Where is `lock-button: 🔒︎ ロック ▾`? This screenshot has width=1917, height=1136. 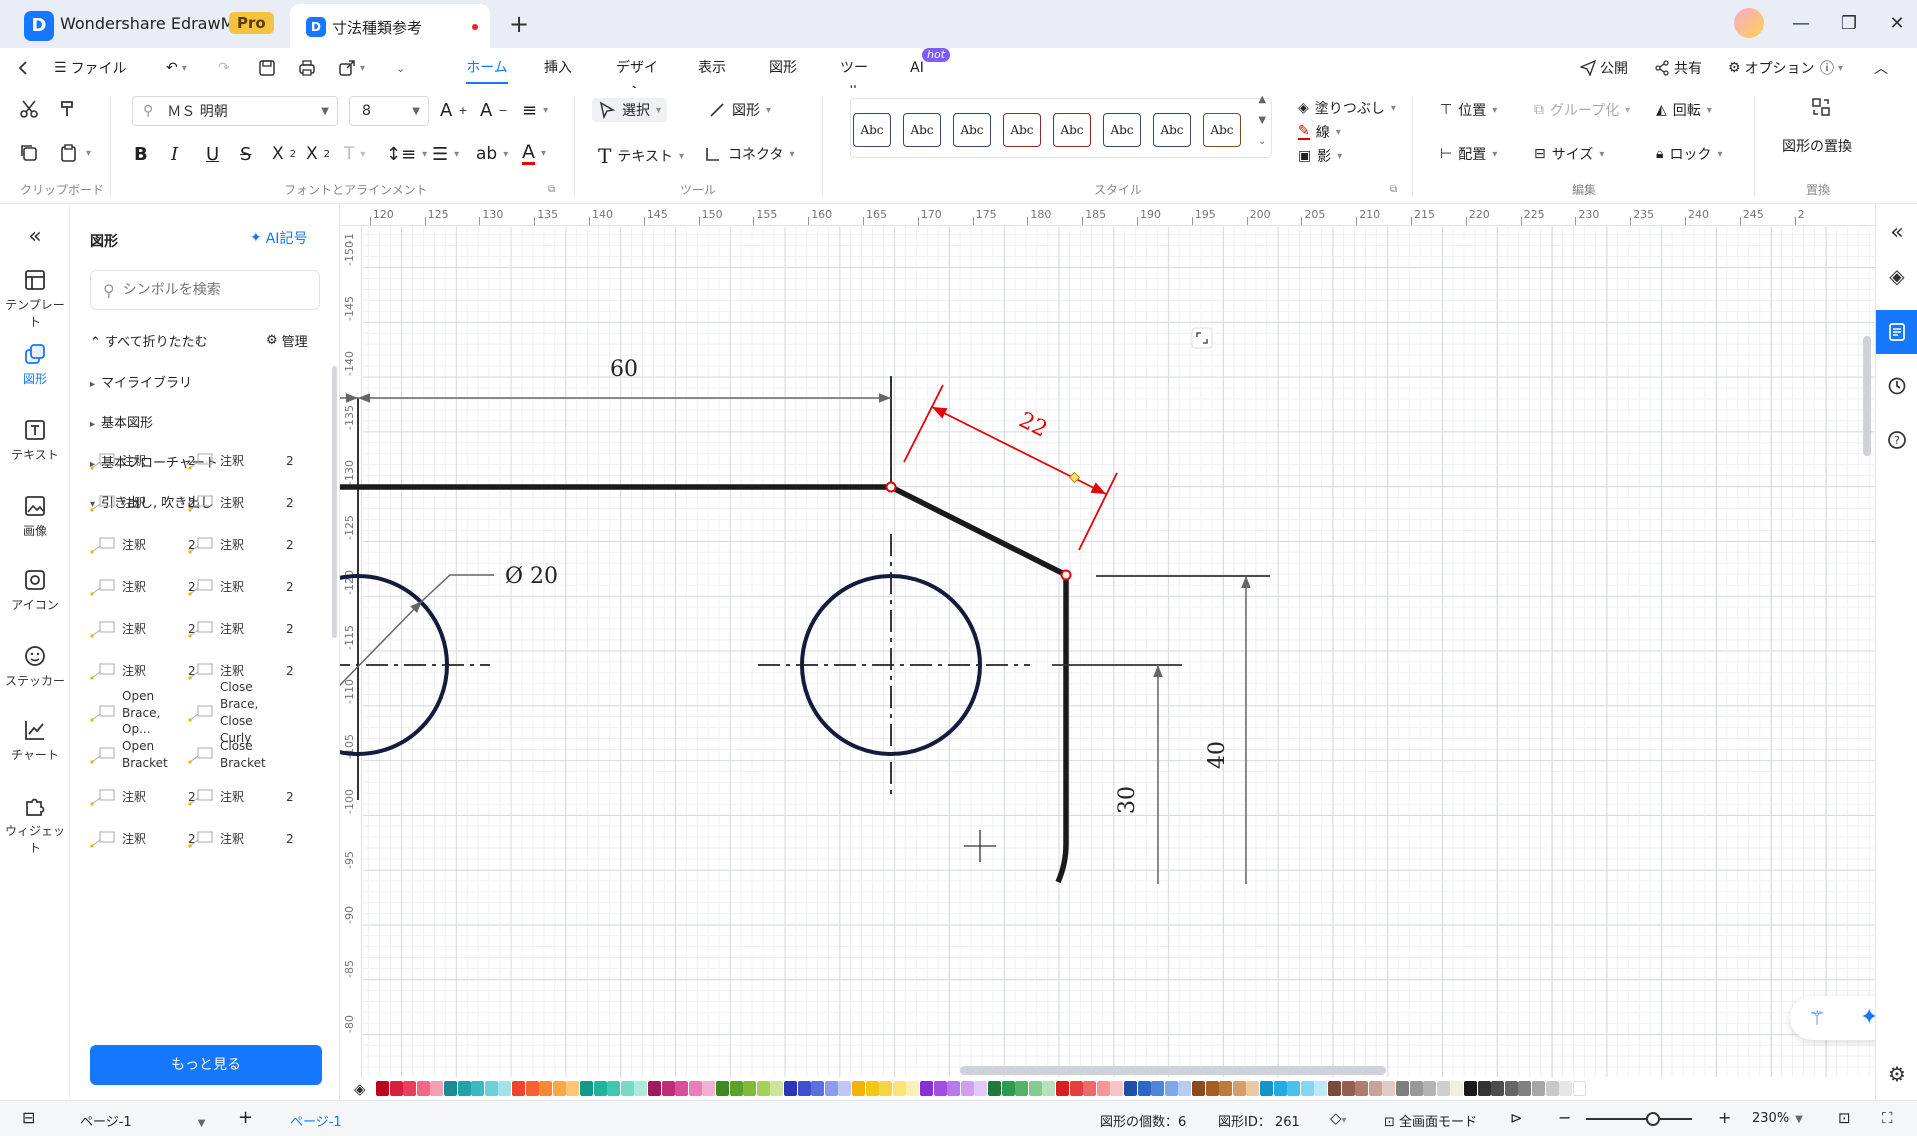
lock-button: 🔒︎ ロック ▾ is located at coordinates (1689, 154).